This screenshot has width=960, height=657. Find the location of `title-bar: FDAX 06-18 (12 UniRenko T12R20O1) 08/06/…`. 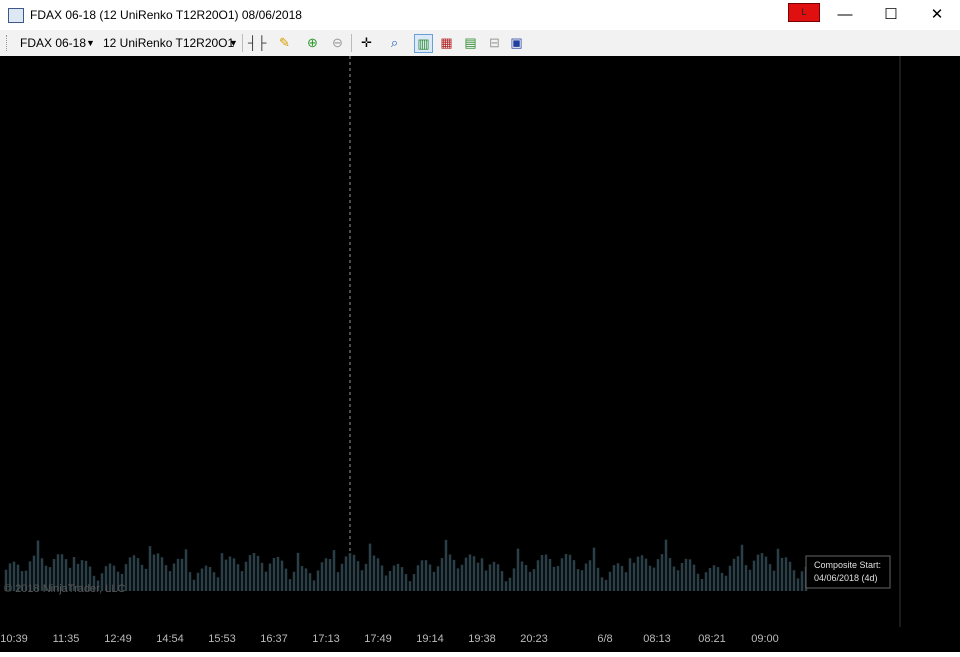

title-bar: FDAX 06-18 (12 UniRenko T12R20O1) 08/06/… is located at coordinates (480, 15).